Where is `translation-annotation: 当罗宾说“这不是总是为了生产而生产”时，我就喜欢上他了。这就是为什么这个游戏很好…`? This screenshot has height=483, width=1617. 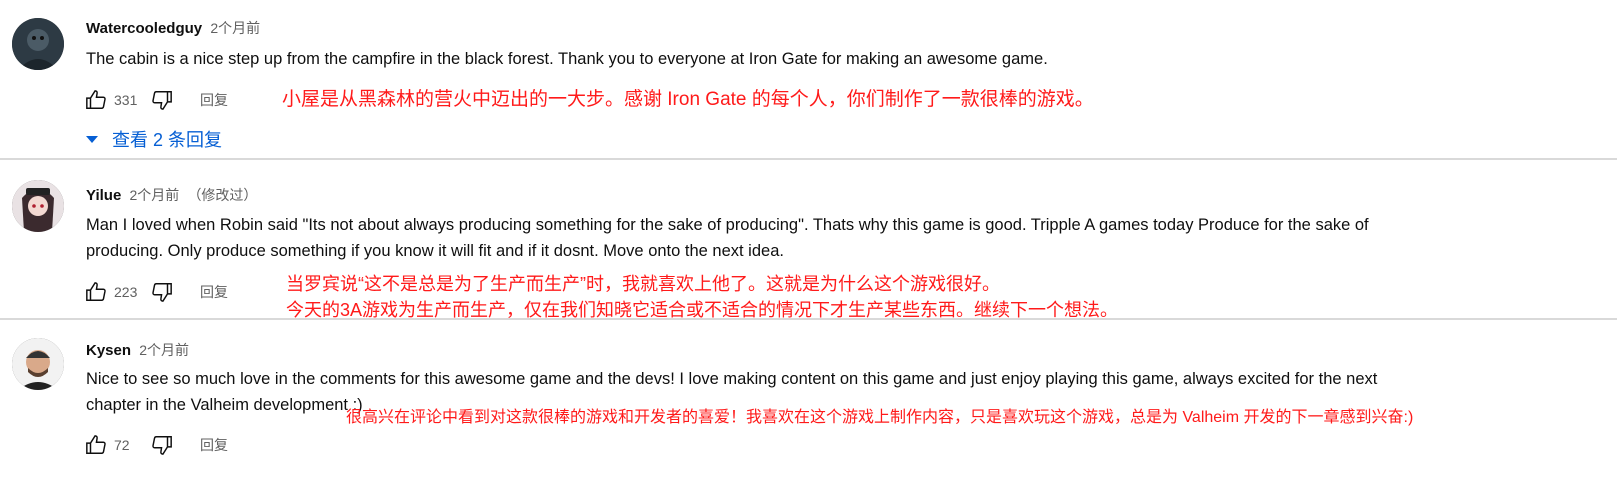 translation-annotation: 当罗宾说“这不是总是为了生产而生产”时，我就喜欢上他了。这就是为什么这个游戏很好… is located at coordinates (643, 284).